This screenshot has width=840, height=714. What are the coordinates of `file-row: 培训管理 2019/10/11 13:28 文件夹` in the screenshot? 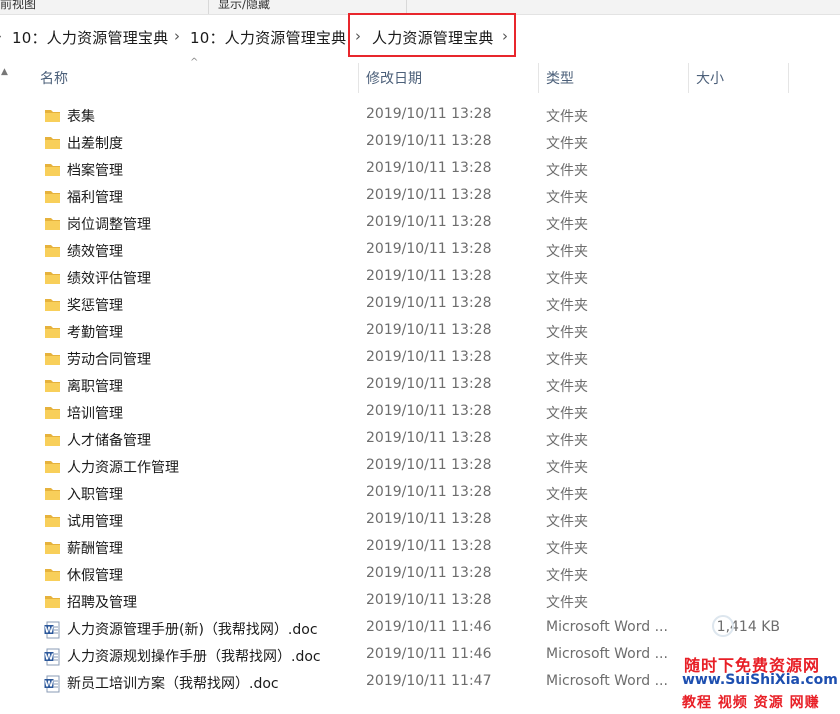 It's located at (420, 413).